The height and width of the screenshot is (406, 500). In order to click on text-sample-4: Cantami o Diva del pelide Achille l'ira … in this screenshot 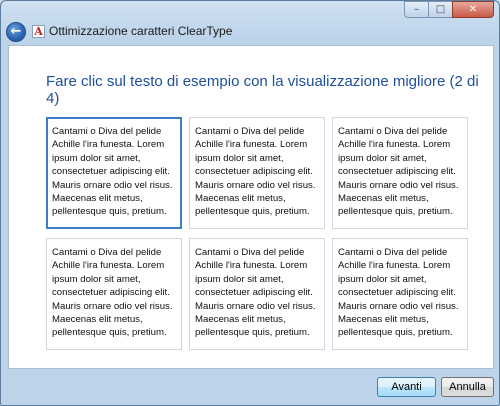, I will do `click(114, 294)`.